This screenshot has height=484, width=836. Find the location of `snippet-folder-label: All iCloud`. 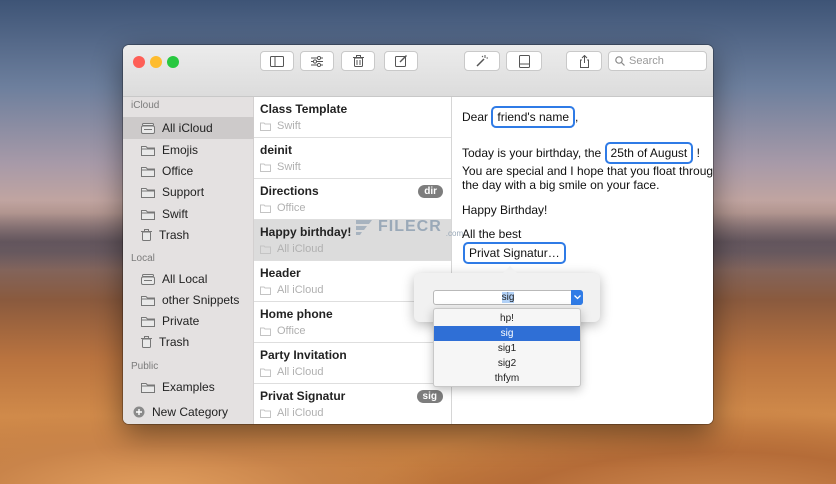

snippet-folder-label: All iCloud is located at coordinates (300, 249).